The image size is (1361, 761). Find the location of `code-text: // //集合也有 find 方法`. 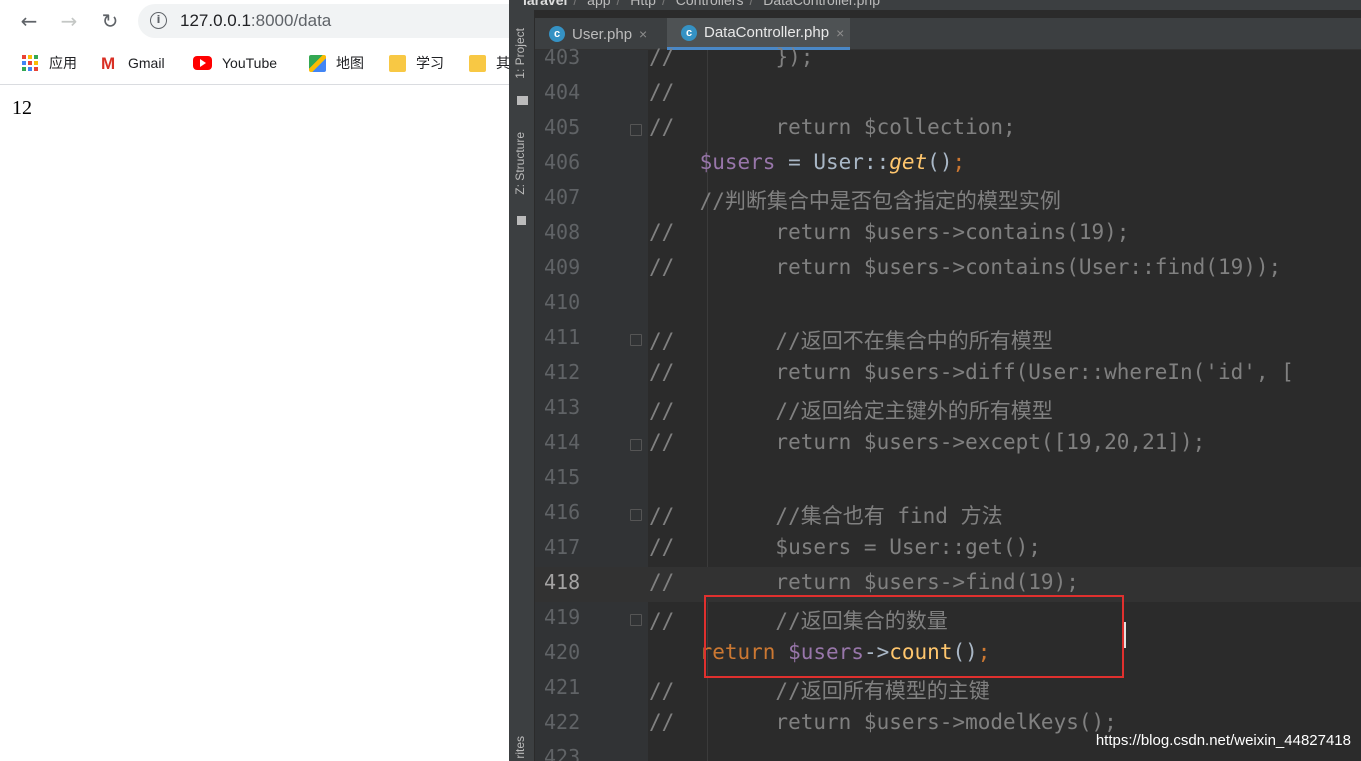

code-text: // //集合也有 find 方法 is located at coordinates (826, 515).